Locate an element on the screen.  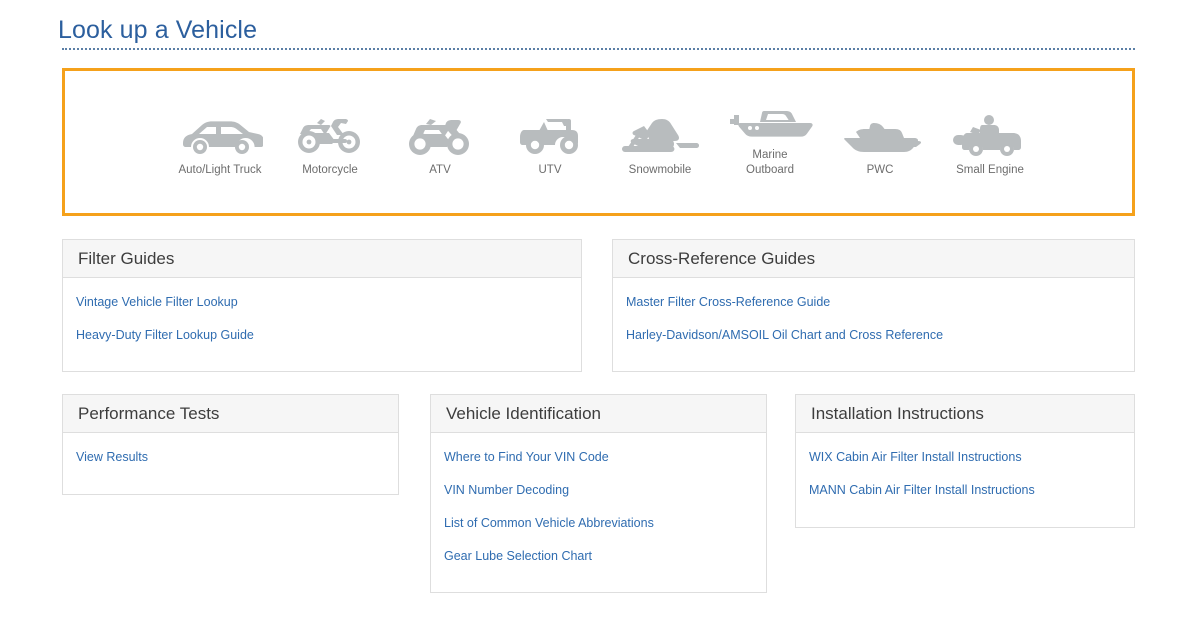
utv-icon is located at coordinates (550, 133).